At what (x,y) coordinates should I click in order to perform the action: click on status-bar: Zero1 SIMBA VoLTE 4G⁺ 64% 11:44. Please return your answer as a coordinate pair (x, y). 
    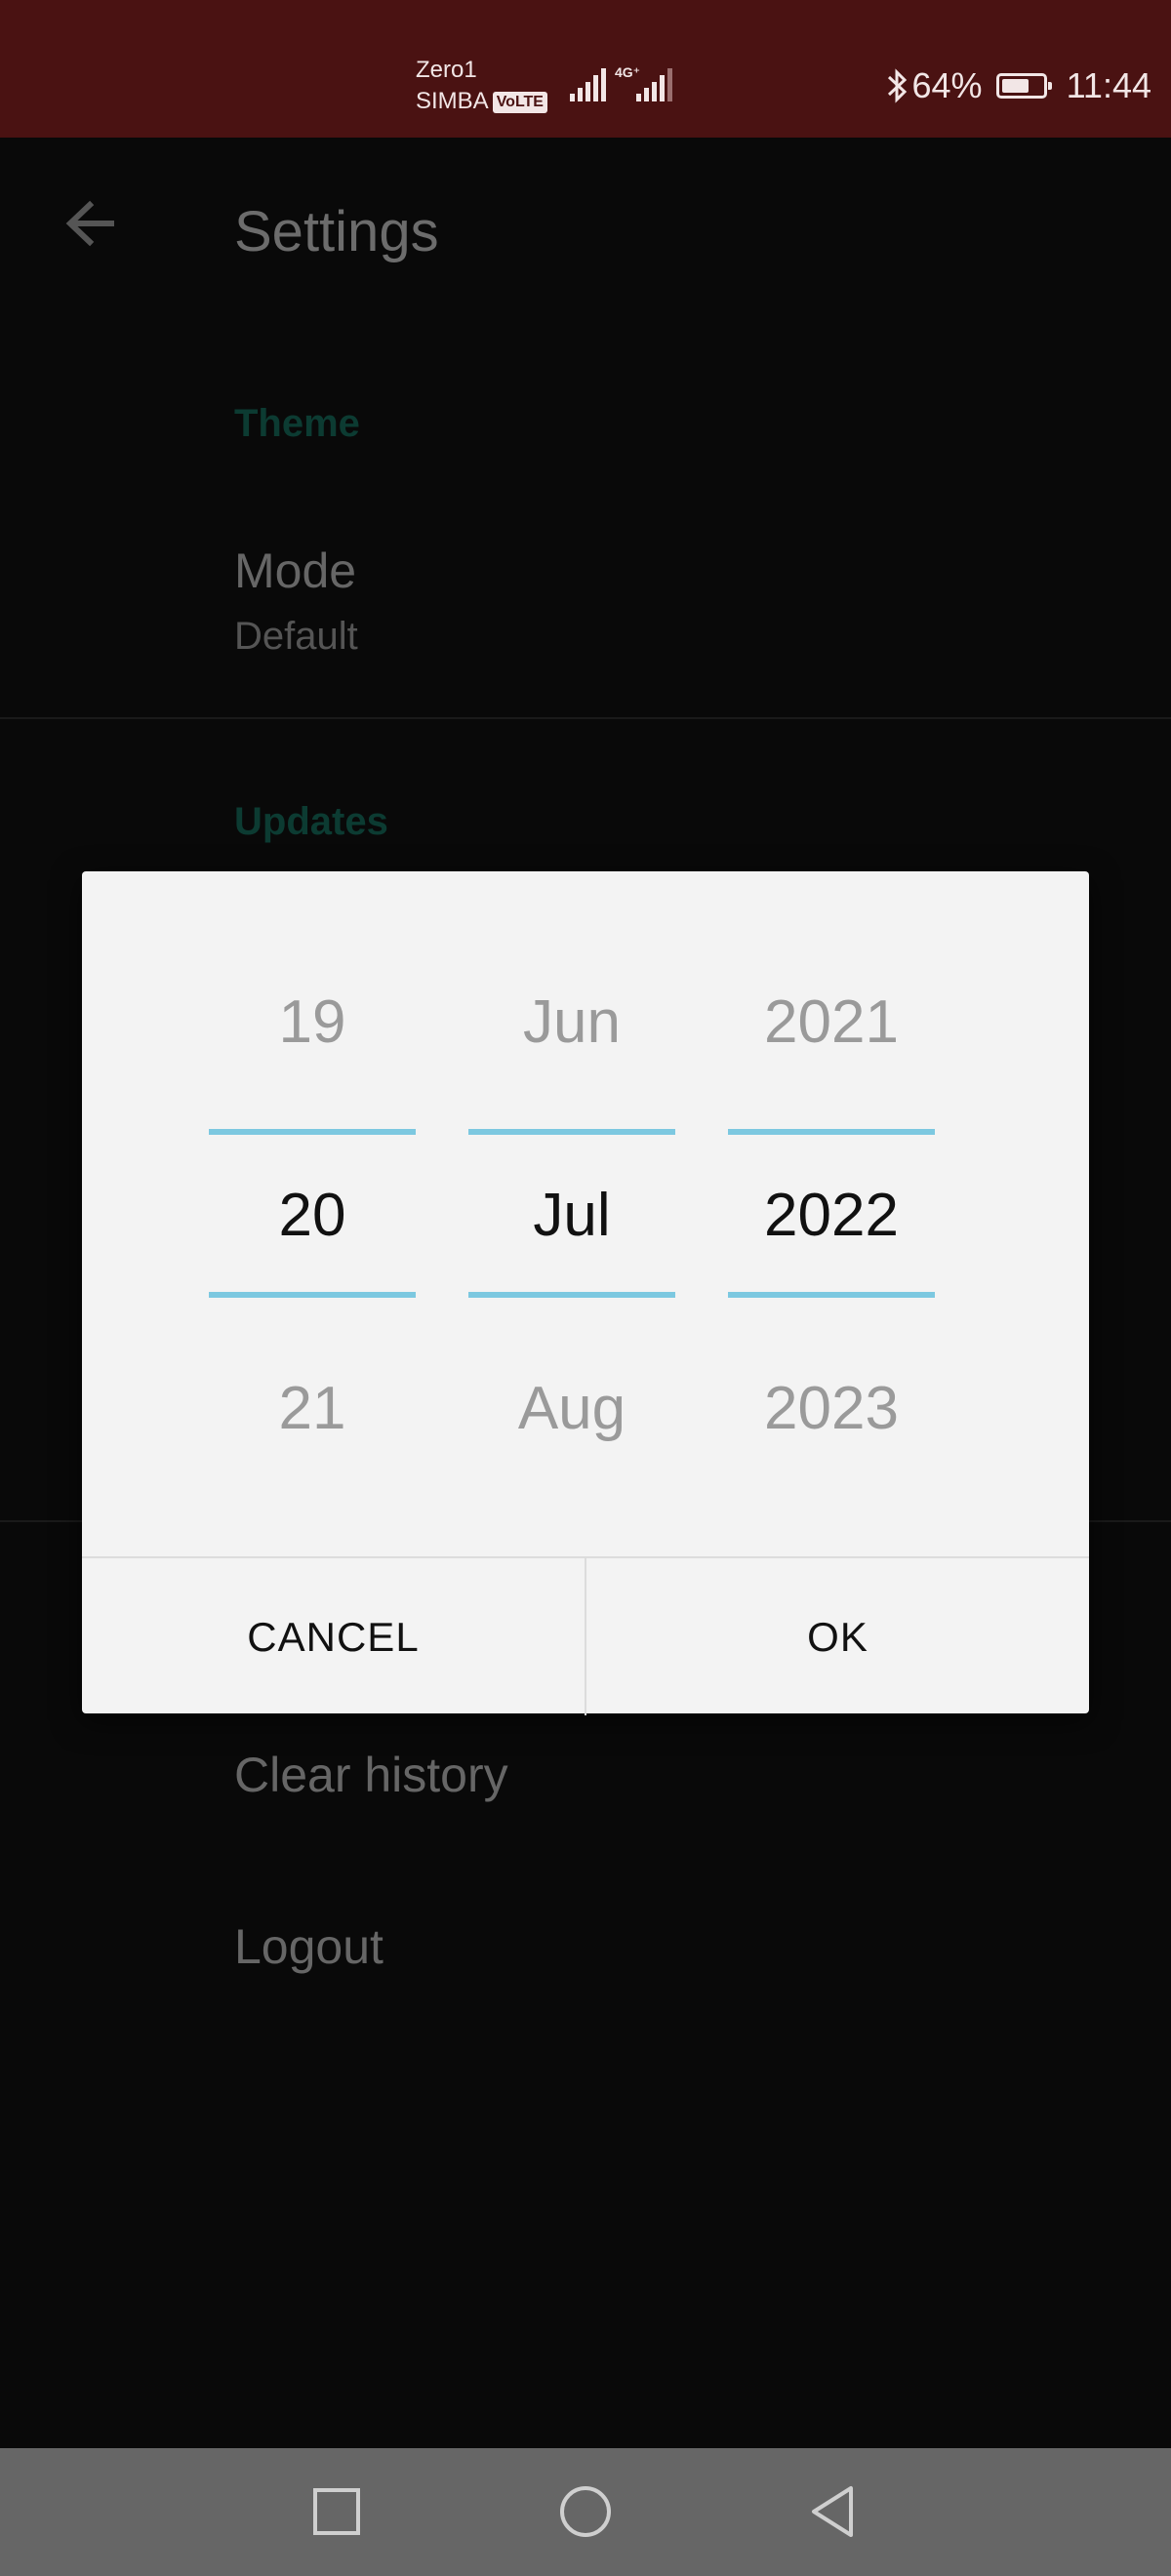
    Looking at the image, I should click on (585, 69).